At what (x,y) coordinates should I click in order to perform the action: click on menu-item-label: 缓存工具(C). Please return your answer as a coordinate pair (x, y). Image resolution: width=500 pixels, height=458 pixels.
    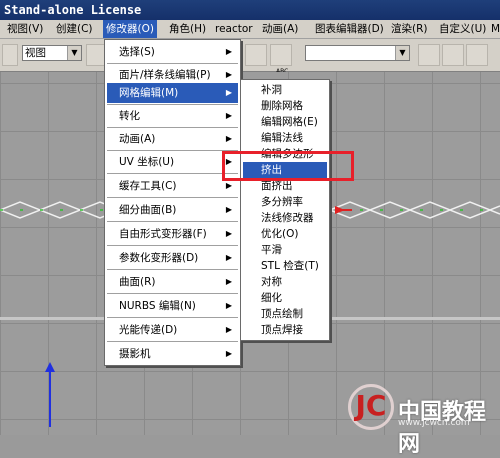
    Looking at the image, I should click on (148, 186).